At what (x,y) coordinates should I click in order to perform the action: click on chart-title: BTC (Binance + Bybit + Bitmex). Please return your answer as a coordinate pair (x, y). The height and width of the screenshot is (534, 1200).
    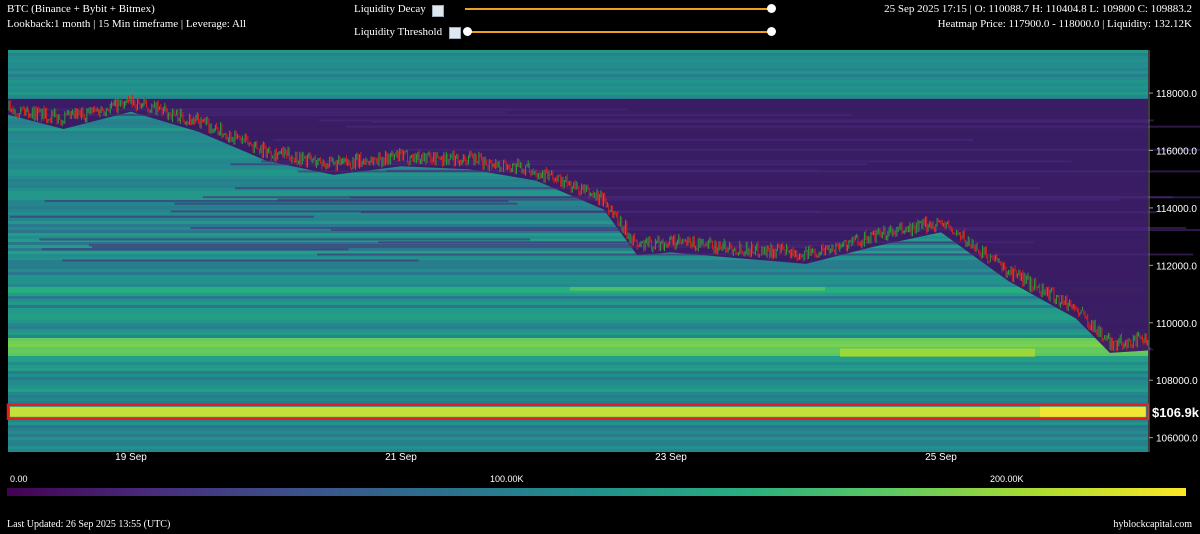
    Looking at the image, I should click on (81, 9).